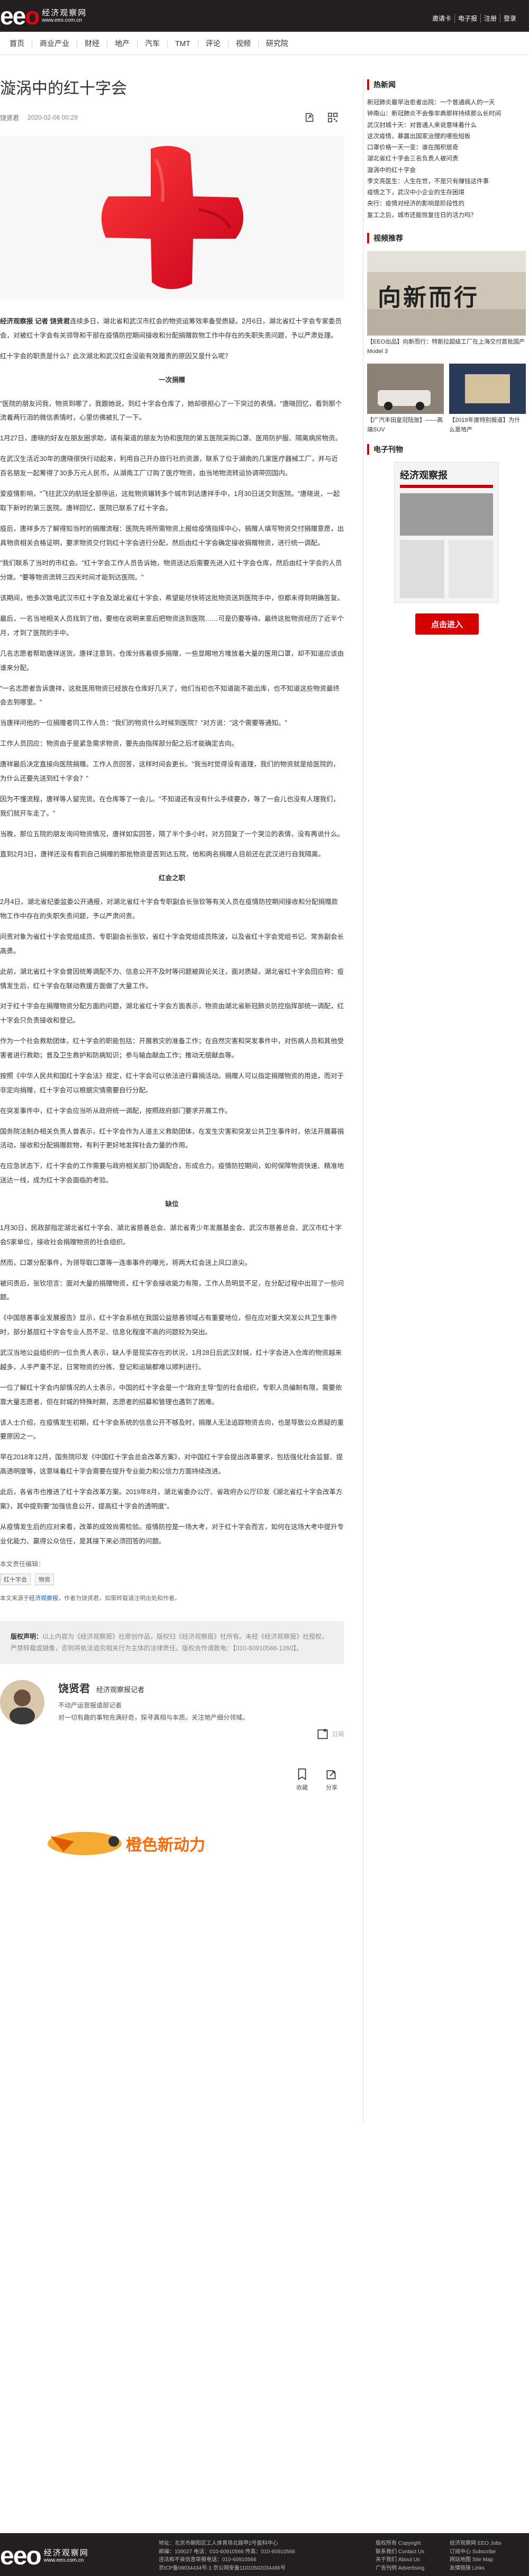 The height and width of the screenshot is (2576, 529). Describe the element at coordinates (53, 117) in the screenshot. I see `article-date: 2020-02-06 00:29` at that location.